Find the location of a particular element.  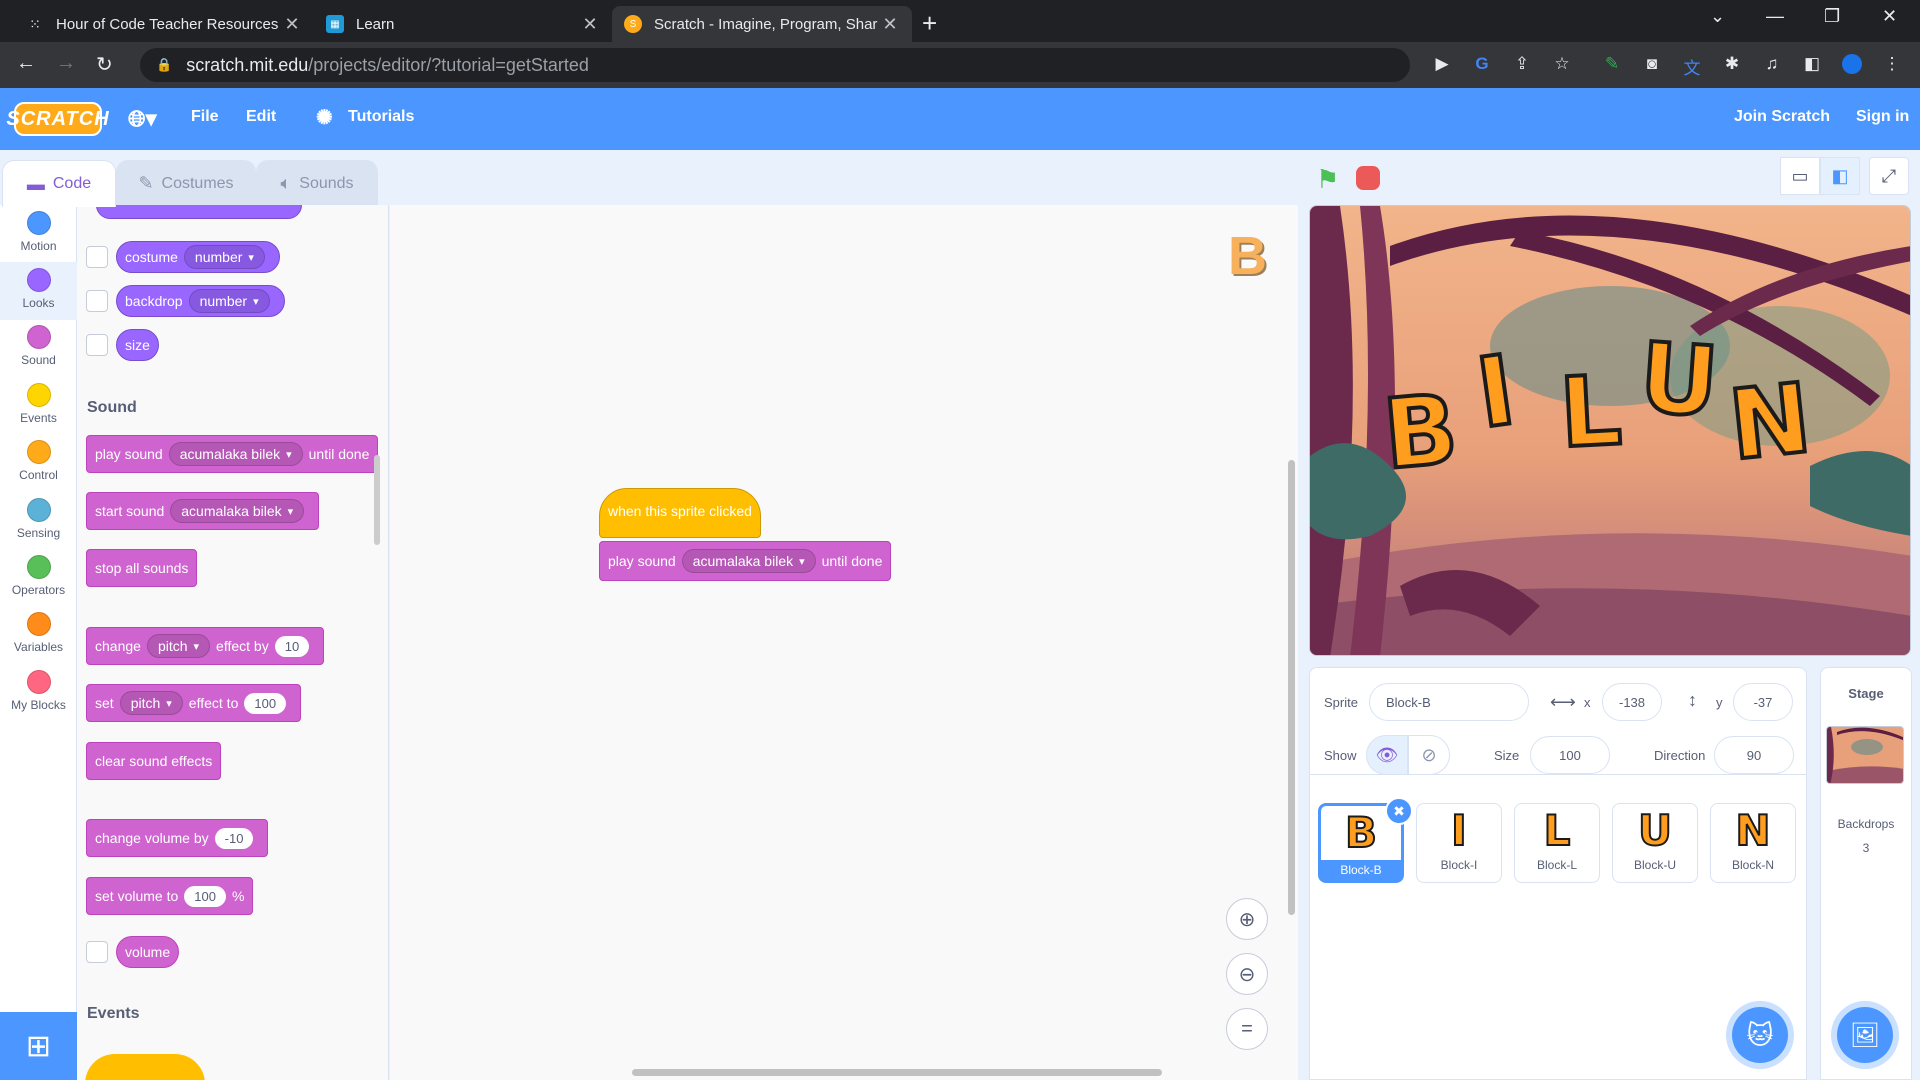

workspace-horizontal-scrollbar is located at coordinates (897, 1072).